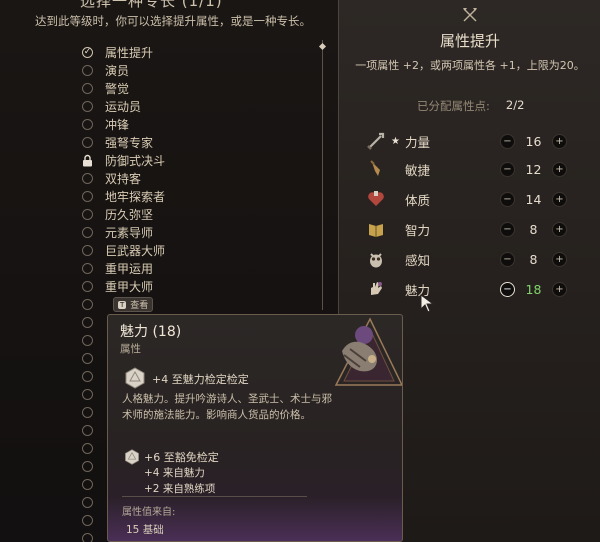 Image resolution: width=600 pixels, height=542 pixels. What do you see at coordinates (117, 124) in the screenshot?
I see `feat-option-label: 冲锋` at bounding box center [117, 124].